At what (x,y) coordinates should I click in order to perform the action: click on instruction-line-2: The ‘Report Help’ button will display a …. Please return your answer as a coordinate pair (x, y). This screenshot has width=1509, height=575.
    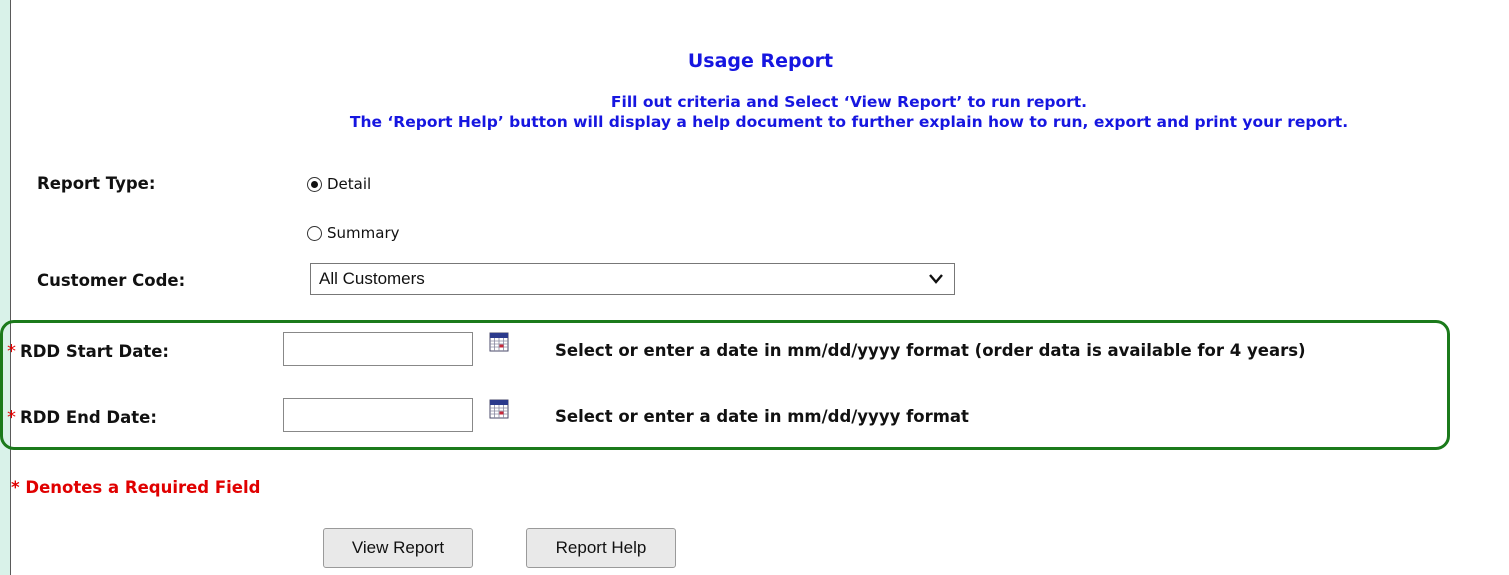
    Looking at the image, I should click on (849, 122).